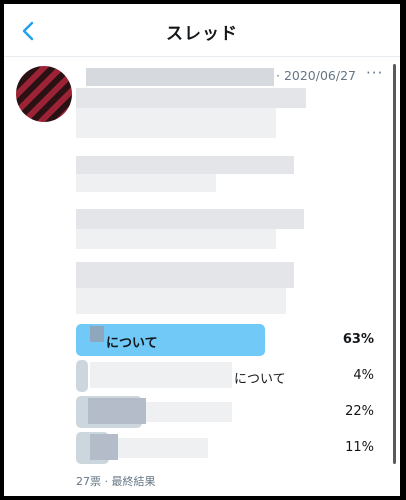 The height and width of the screenshot is (500, 406). What do you see at coordinates (226, 448) in the screenshot?
I see `poll-option-4: 11%` at bounding box center [226, 448].